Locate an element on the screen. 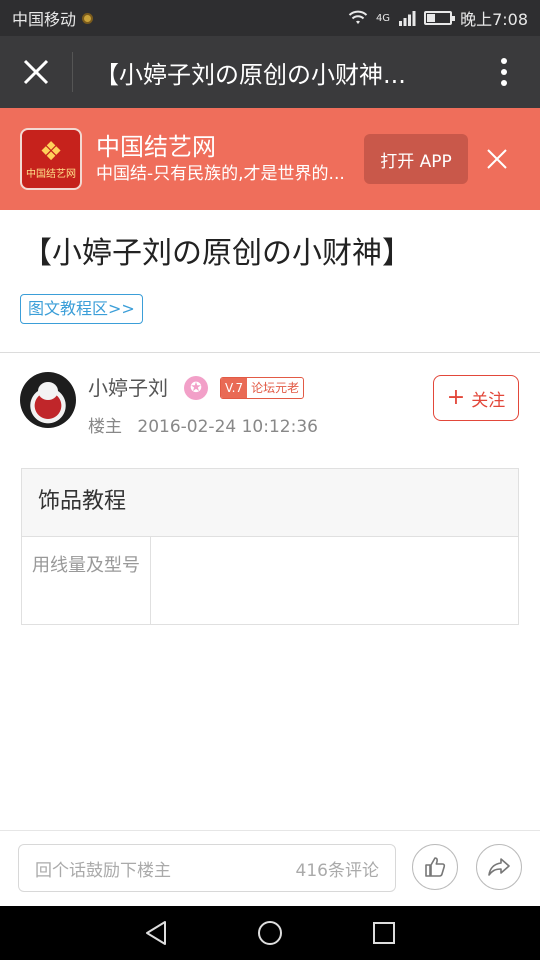 The height and width of the screenshot is (960, 540). share-button is located at coordinates (499, 867).